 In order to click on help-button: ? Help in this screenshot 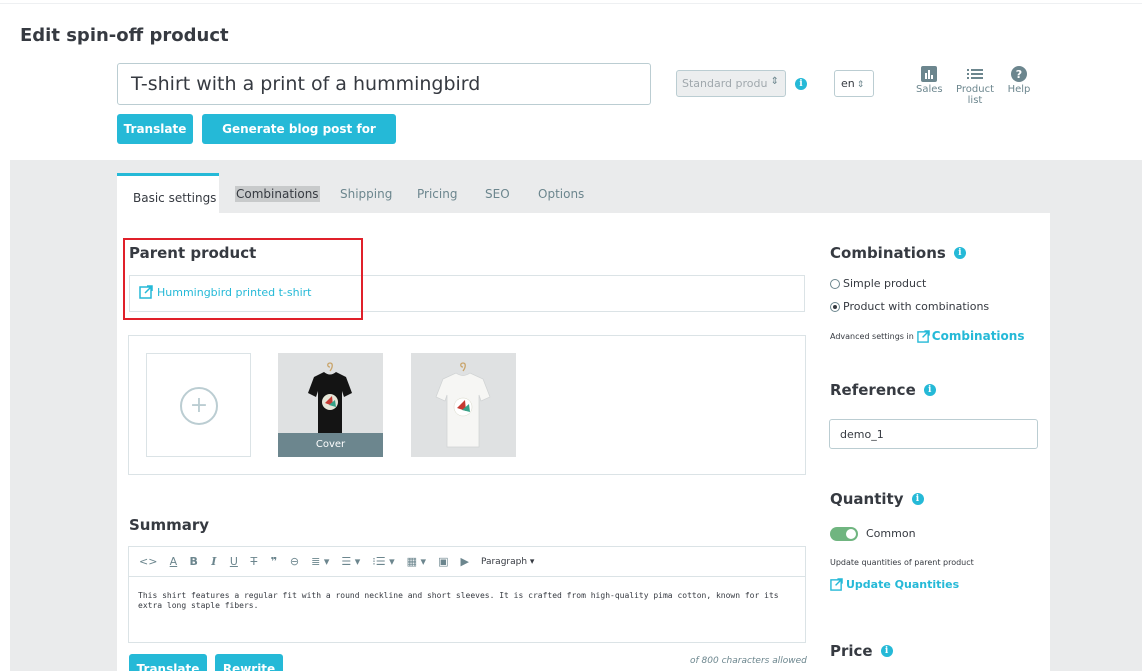, I will do `click(1019, 80)`.